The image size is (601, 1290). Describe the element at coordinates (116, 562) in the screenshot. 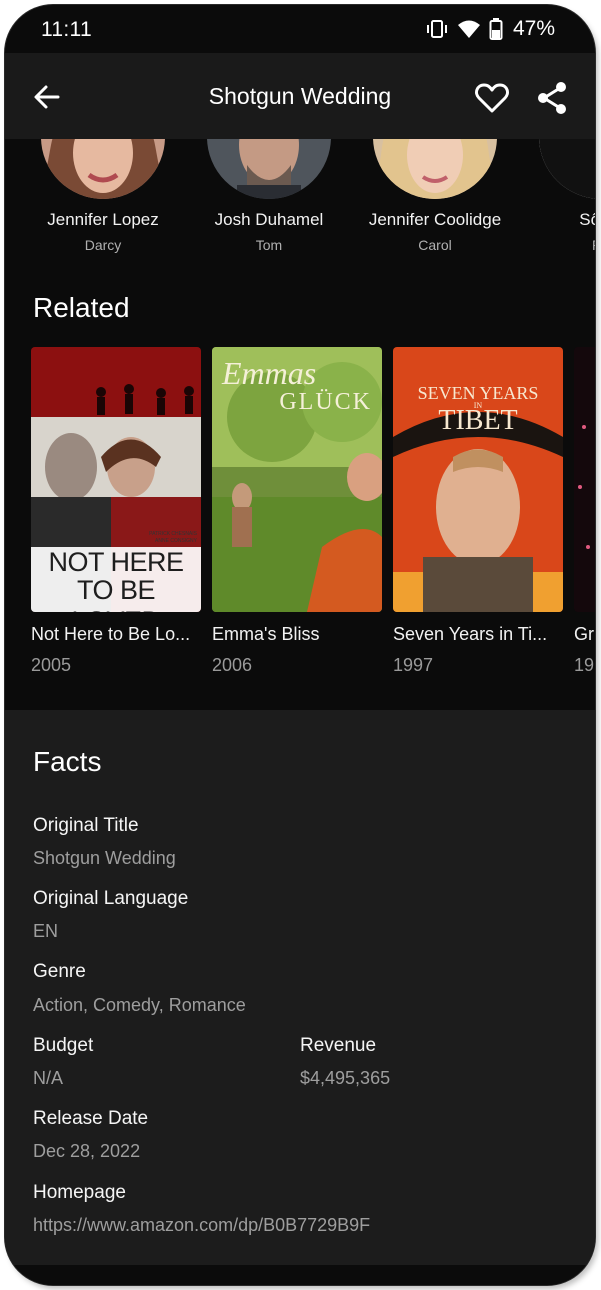

I see `poster-text: NOT HERE` at that location.